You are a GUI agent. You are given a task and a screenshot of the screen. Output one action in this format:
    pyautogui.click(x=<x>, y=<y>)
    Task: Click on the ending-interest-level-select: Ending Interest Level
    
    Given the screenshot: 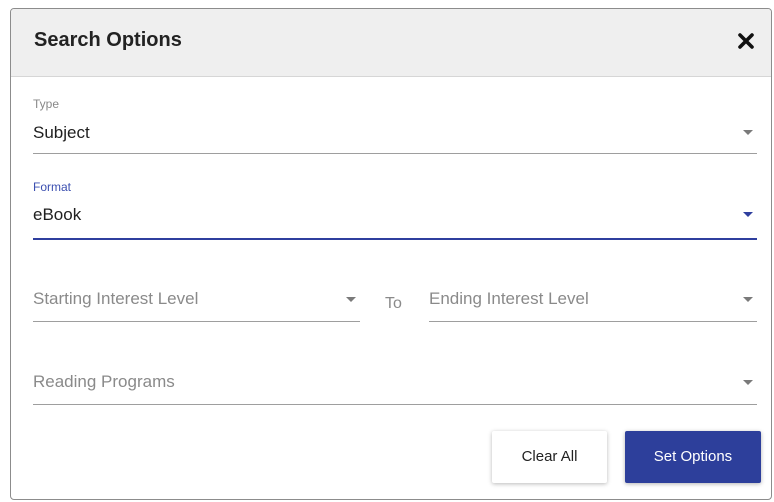 What is the action you would take?
    pyautogui.click(x=593, y=300)
    